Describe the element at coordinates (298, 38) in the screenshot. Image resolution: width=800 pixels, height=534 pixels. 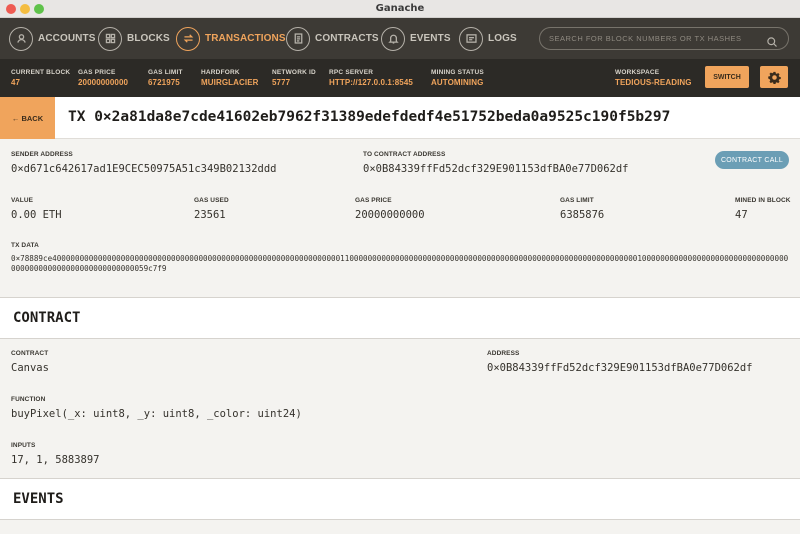
I see `contracts-icon` at that location.